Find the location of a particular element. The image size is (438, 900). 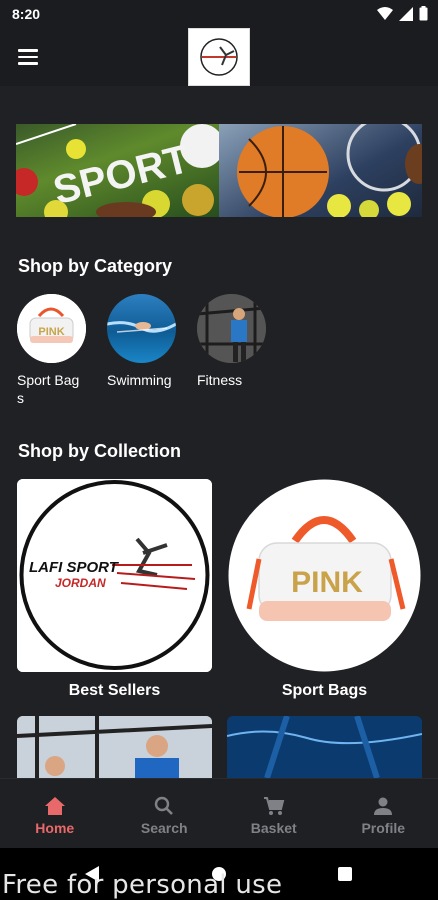

collection-sport-bags: PINK Sport Bags is located at coordinates (324, 589).